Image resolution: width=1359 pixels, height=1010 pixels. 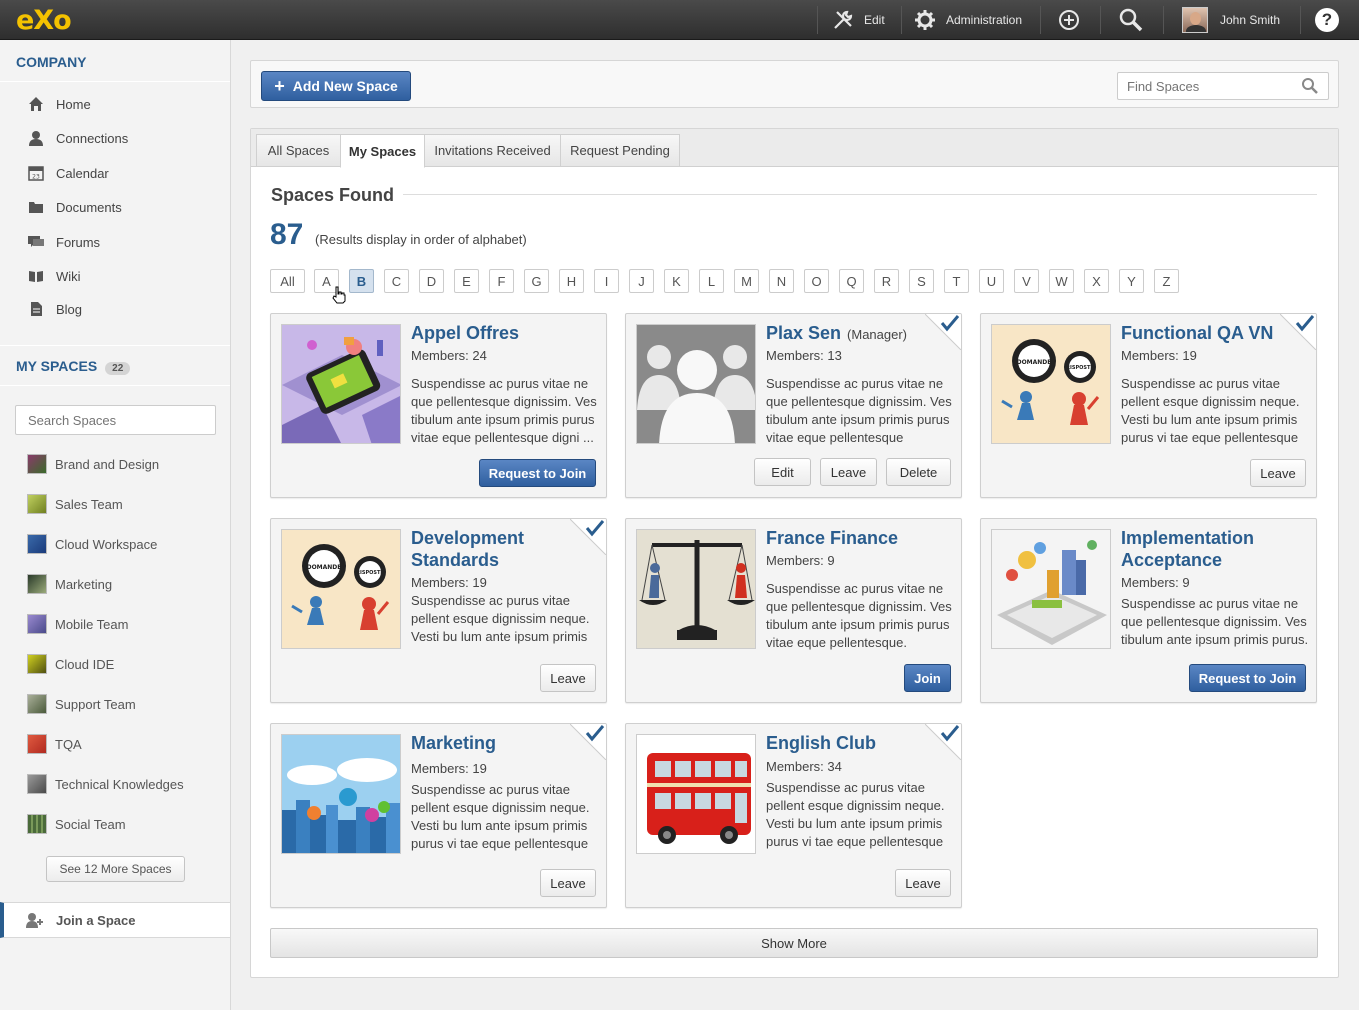 What do you see at coordinates (468, 549) in the screenshot?
I see `space-name: Development Standards` at bounding box center [468, 549].